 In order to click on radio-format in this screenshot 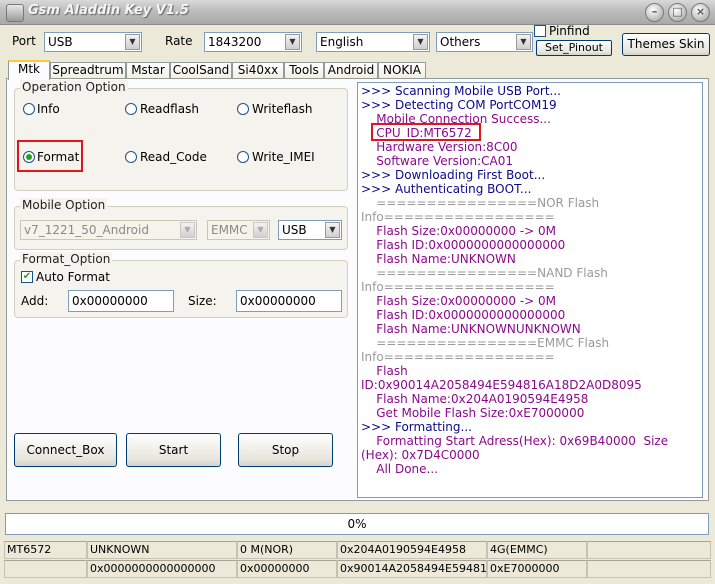, I will do `click(29, 157)`.